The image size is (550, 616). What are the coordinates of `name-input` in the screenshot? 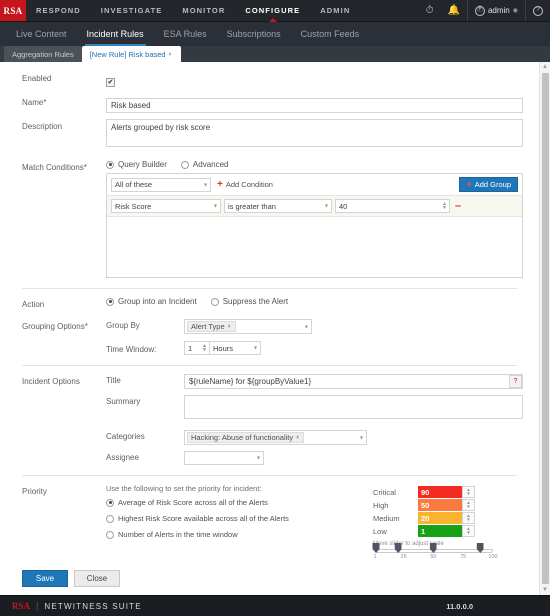 It's located at (314, 105).